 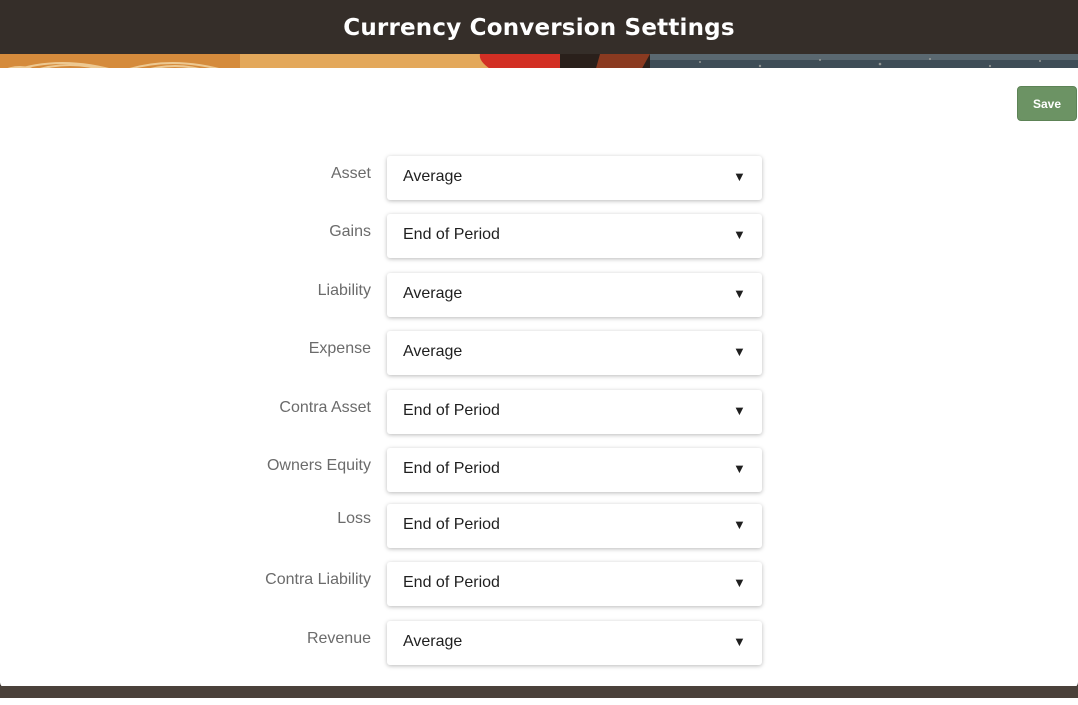 What do you see at coordinates (339, 348) in the screenshot?
I see `setting-label: Expense` at bounding box center [339, 348].